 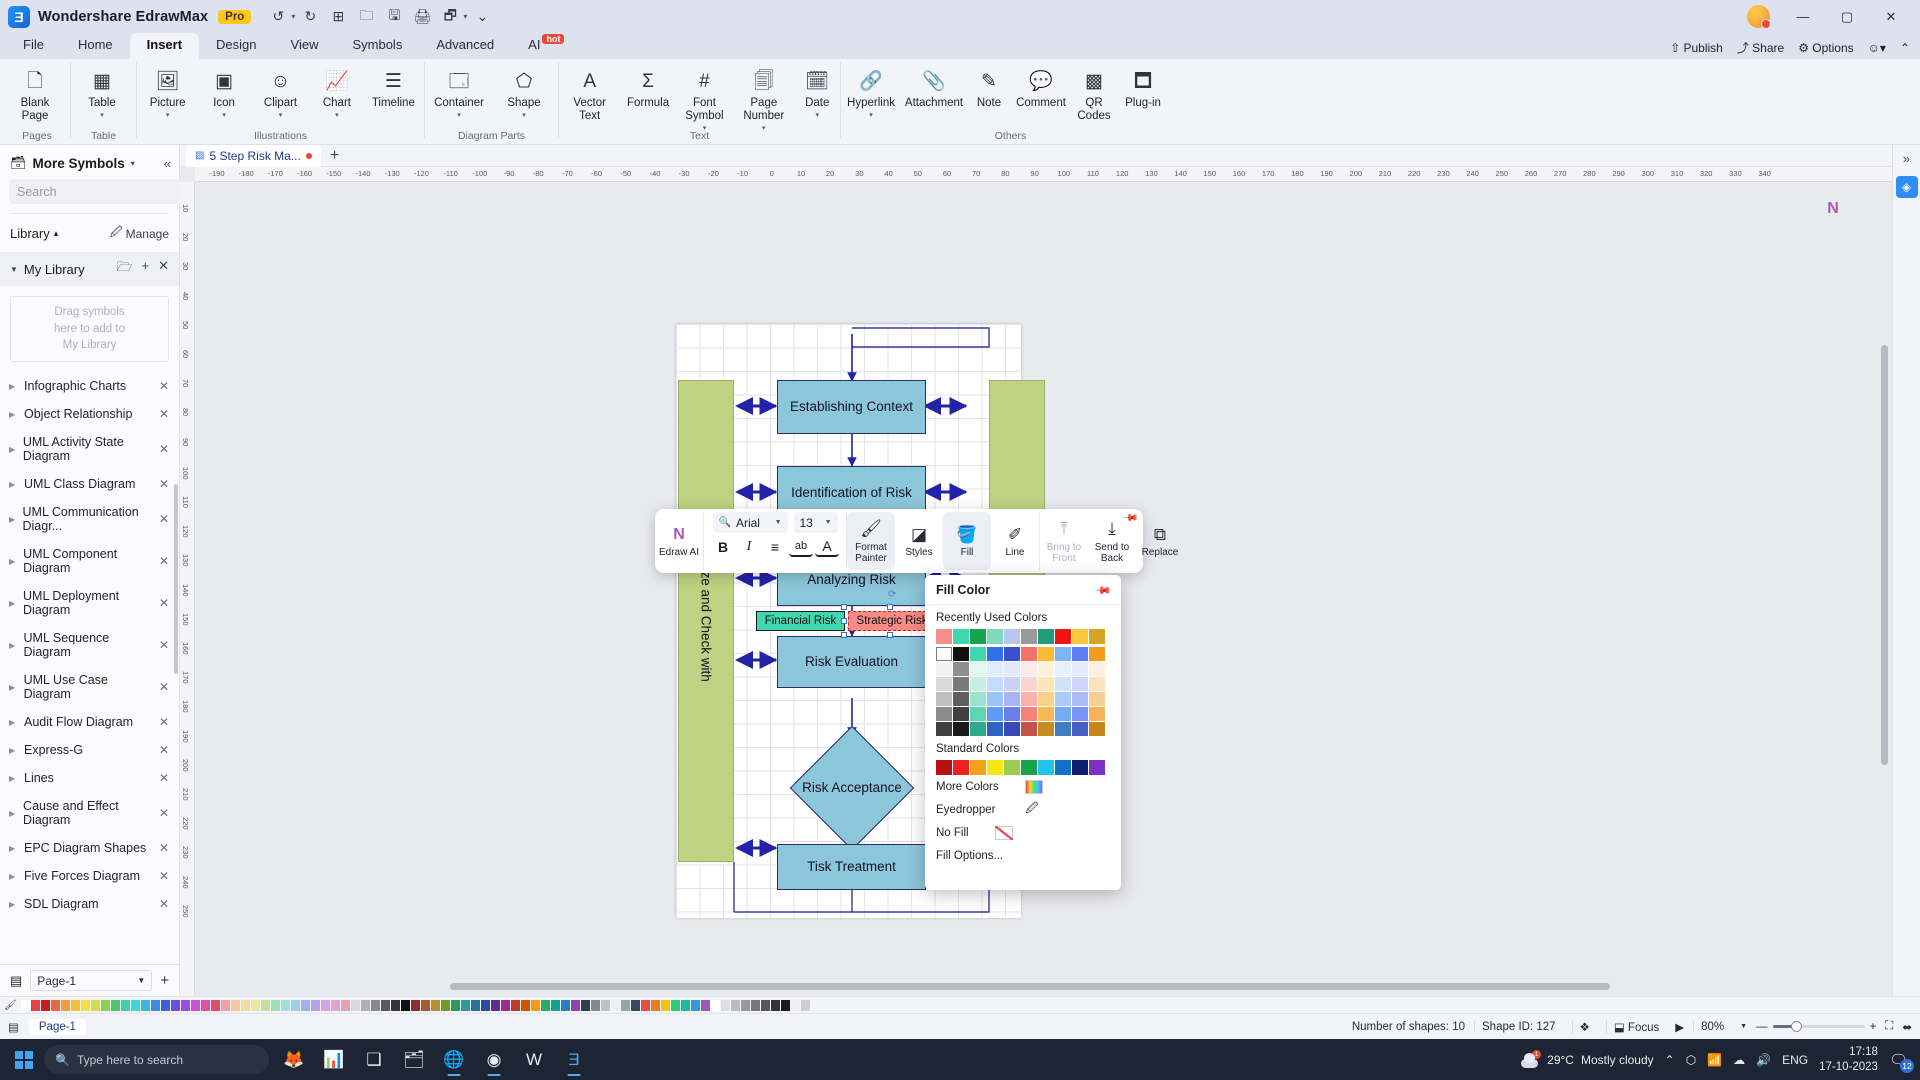 What do you see at coordinates (1670, 1060) in the screenshot?
I see `tray-expand-icon: ⌃` at bounding box center [1670, 1060].